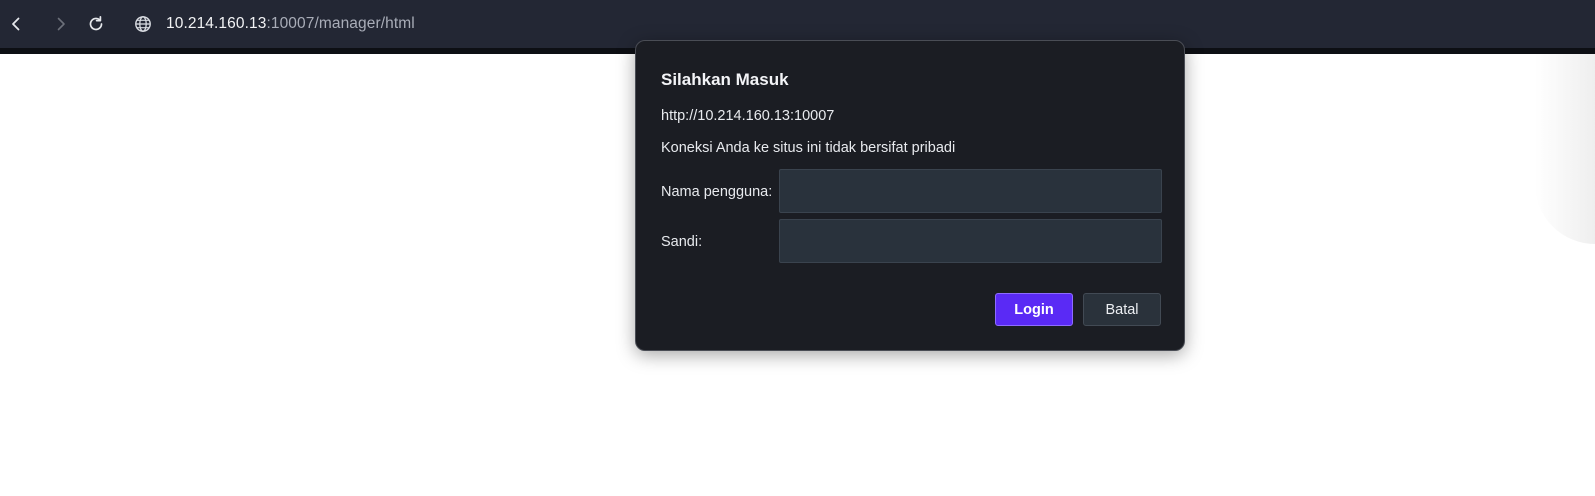 The image size is (1595, 496). Describe the element at coordinates (1122, 309) in the screenshot. I see `cancel-button: Batal` at that location.